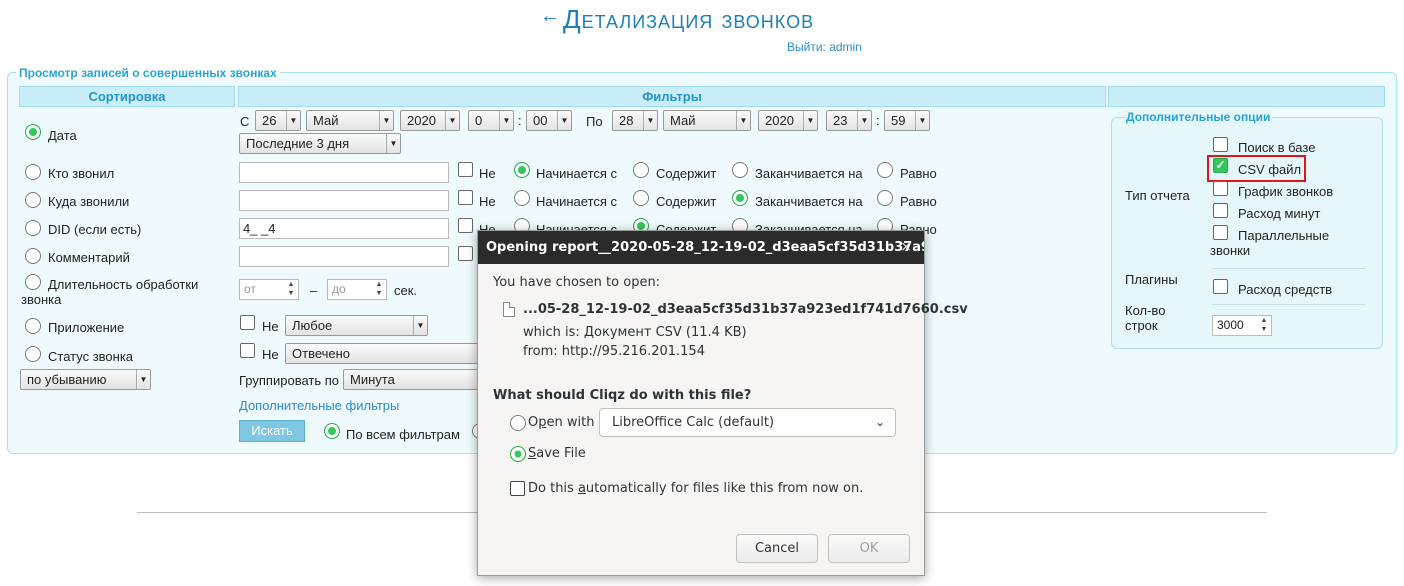 The image size is (1404, 586). What do you see at coordinates (91, 356) in the screenshot?
I see `sort-label-status: Статус звонка` at bounding box center [91, 356].